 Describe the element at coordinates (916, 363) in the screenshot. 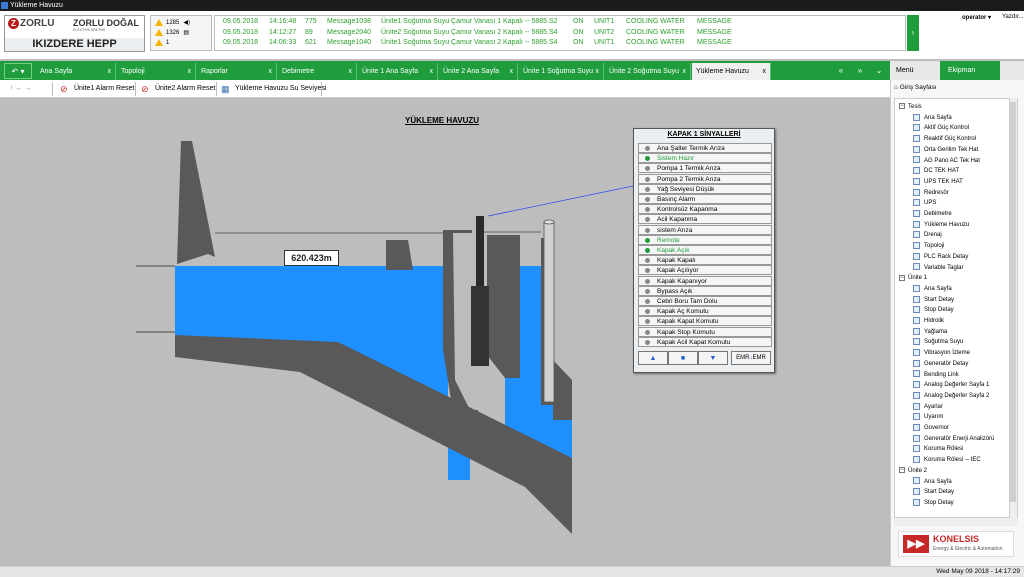

I see `page-icon` at that location.